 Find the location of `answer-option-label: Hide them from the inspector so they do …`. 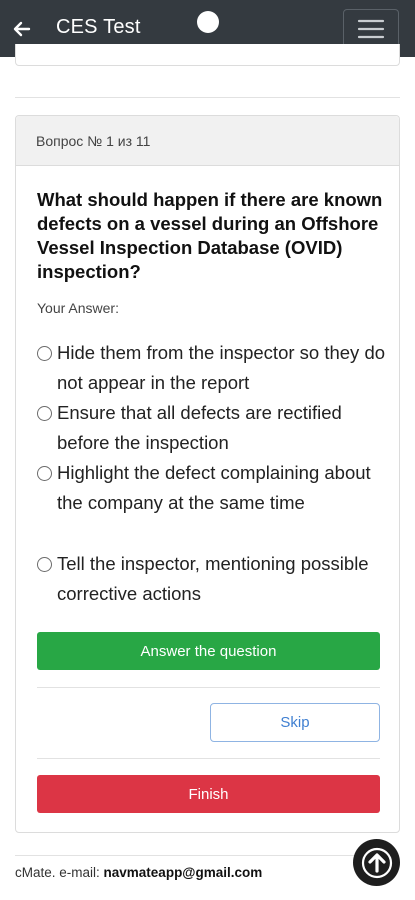

answer-option-label: Hide them from the inspector so they do … is located at coordinates (221, 367).